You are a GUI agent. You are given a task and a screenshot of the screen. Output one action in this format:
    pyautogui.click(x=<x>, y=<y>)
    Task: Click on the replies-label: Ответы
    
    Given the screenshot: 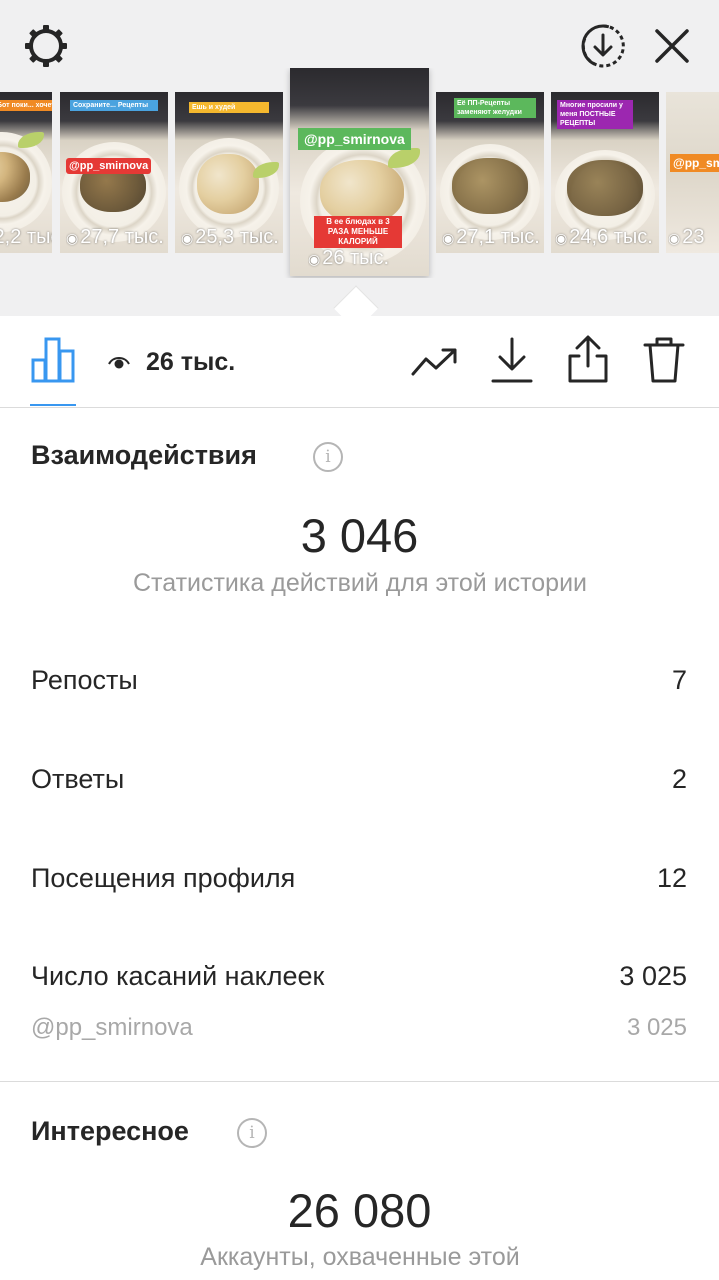 What is the action you would take?
    pyautogui.click(x=78, y=779)
    